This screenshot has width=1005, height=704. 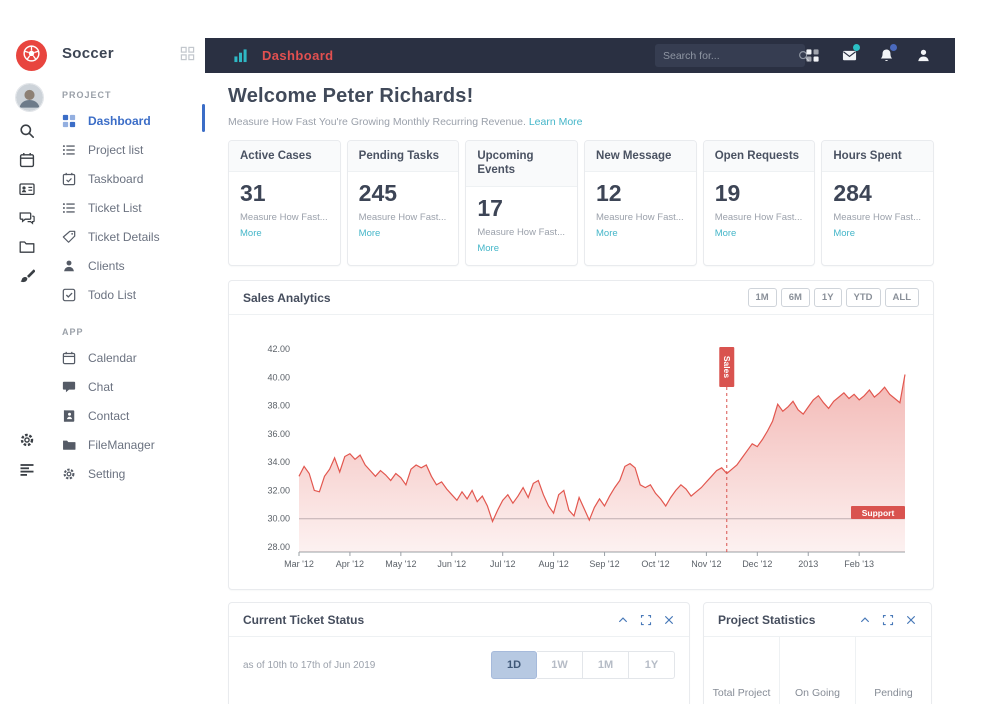 I want to click on range-all-button: ALL, so click(x=901, y=297).